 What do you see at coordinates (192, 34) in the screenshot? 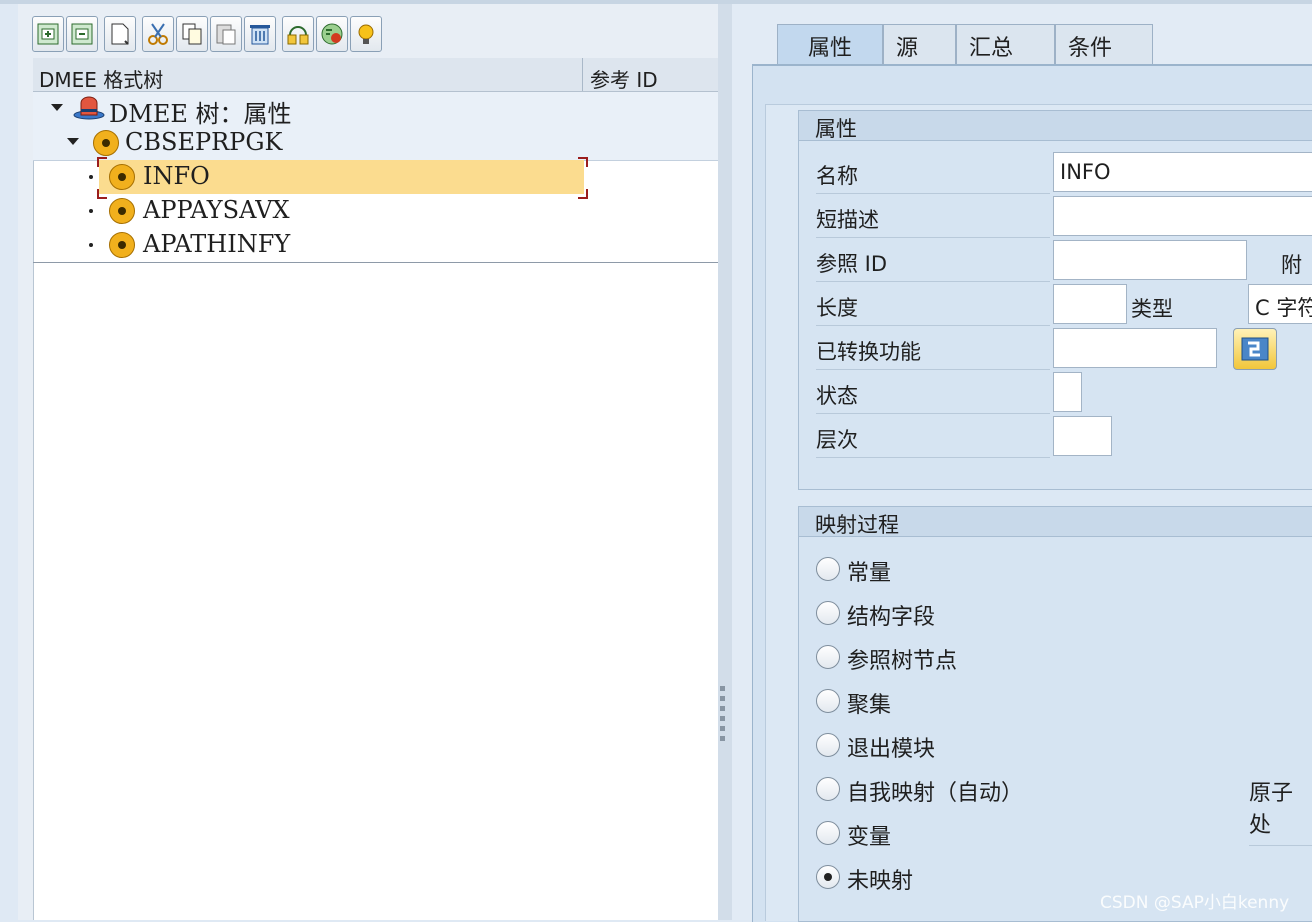
I see `copy-icon` at bounding box center [192, 34].